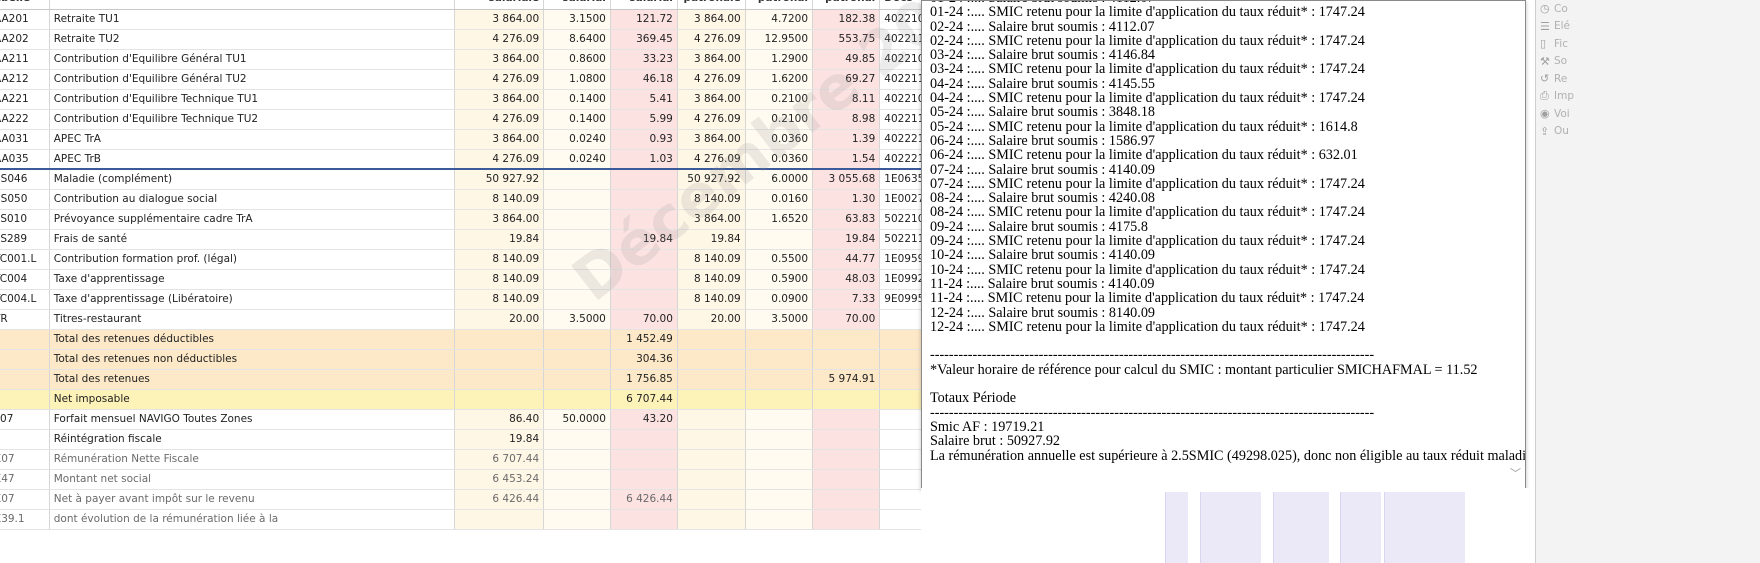  What do you see at coordinates (644, 5) in the screenshot?
I see `col-header-amount: salarial` at bounding box center [644, 5].